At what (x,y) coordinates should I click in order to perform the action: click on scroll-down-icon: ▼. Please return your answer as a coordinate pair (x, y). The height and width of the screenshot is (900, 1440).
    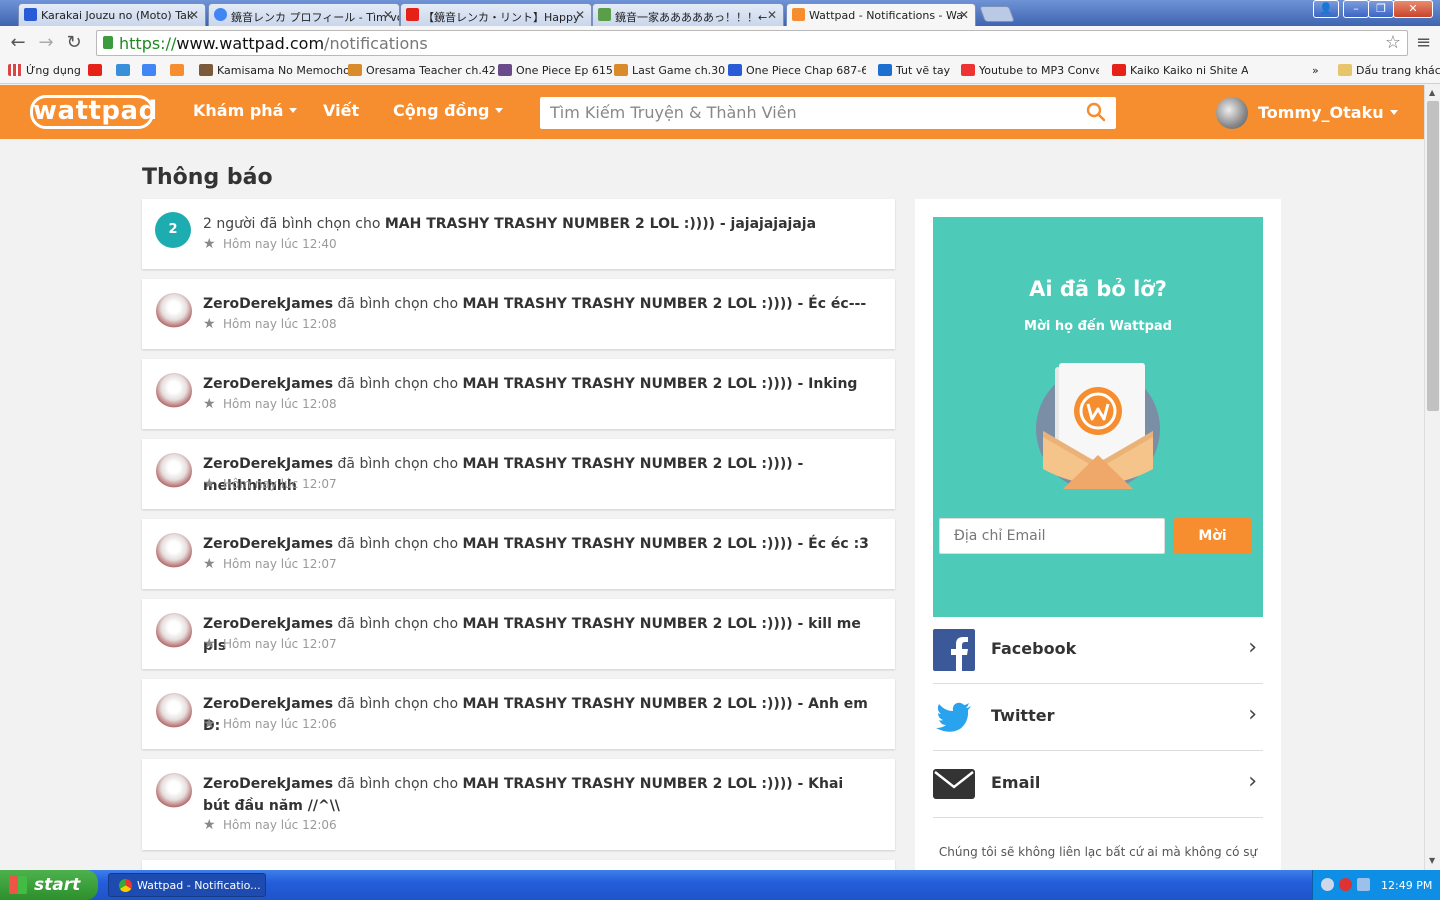
    Looking at the image, I should click on (1432, 860).